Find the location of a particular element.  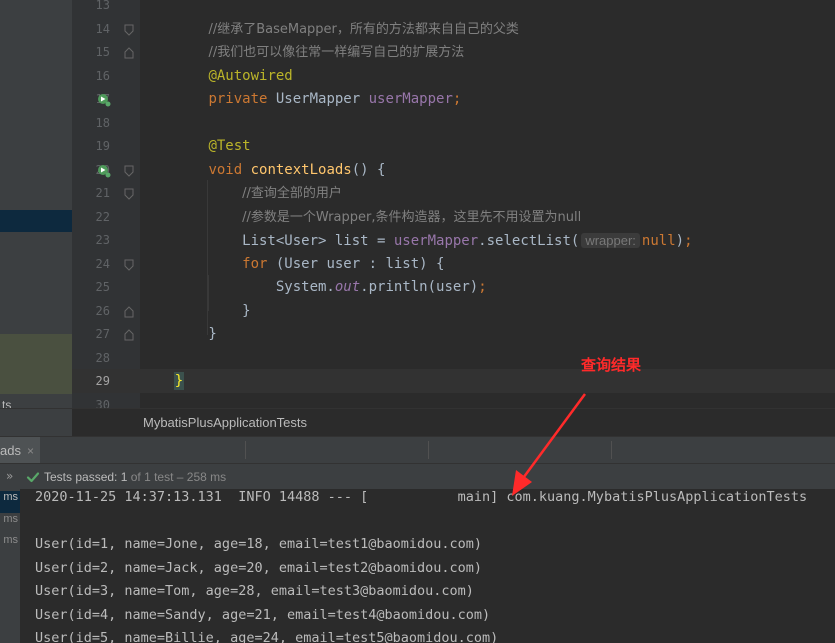

project-panel-strip: ts is located at coordinates (36, 204).